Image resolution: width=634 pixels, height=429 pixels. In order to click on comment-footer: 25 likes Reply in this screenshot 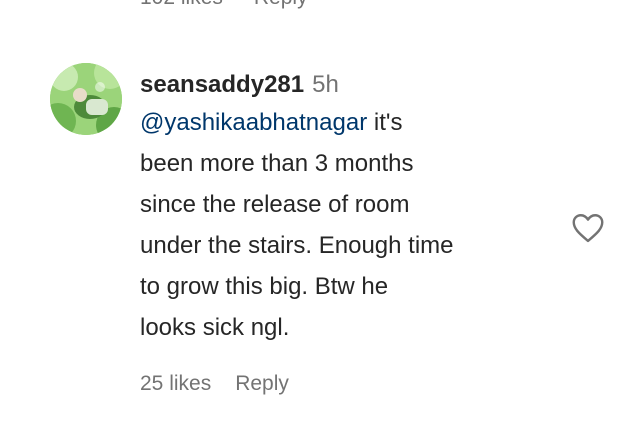, I will do `click(214, 384)`.